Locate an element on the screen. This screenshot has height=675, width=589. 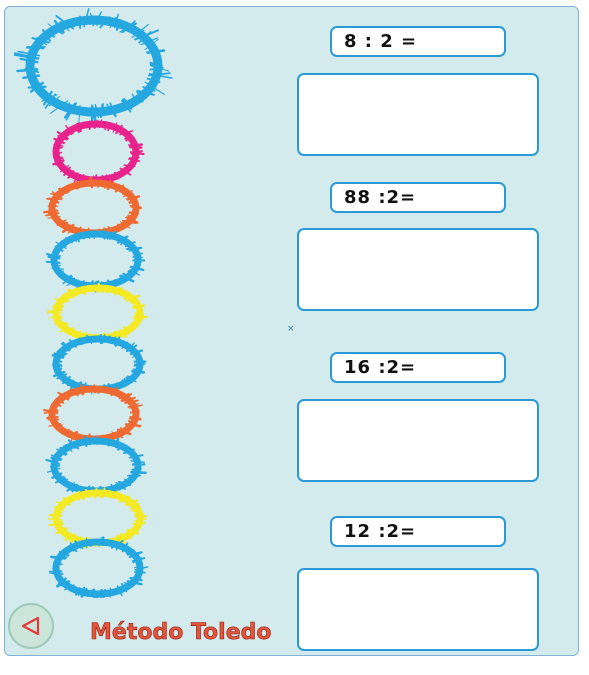
brand-logo-text: Método Toledo is located at coordinates (181, 633).